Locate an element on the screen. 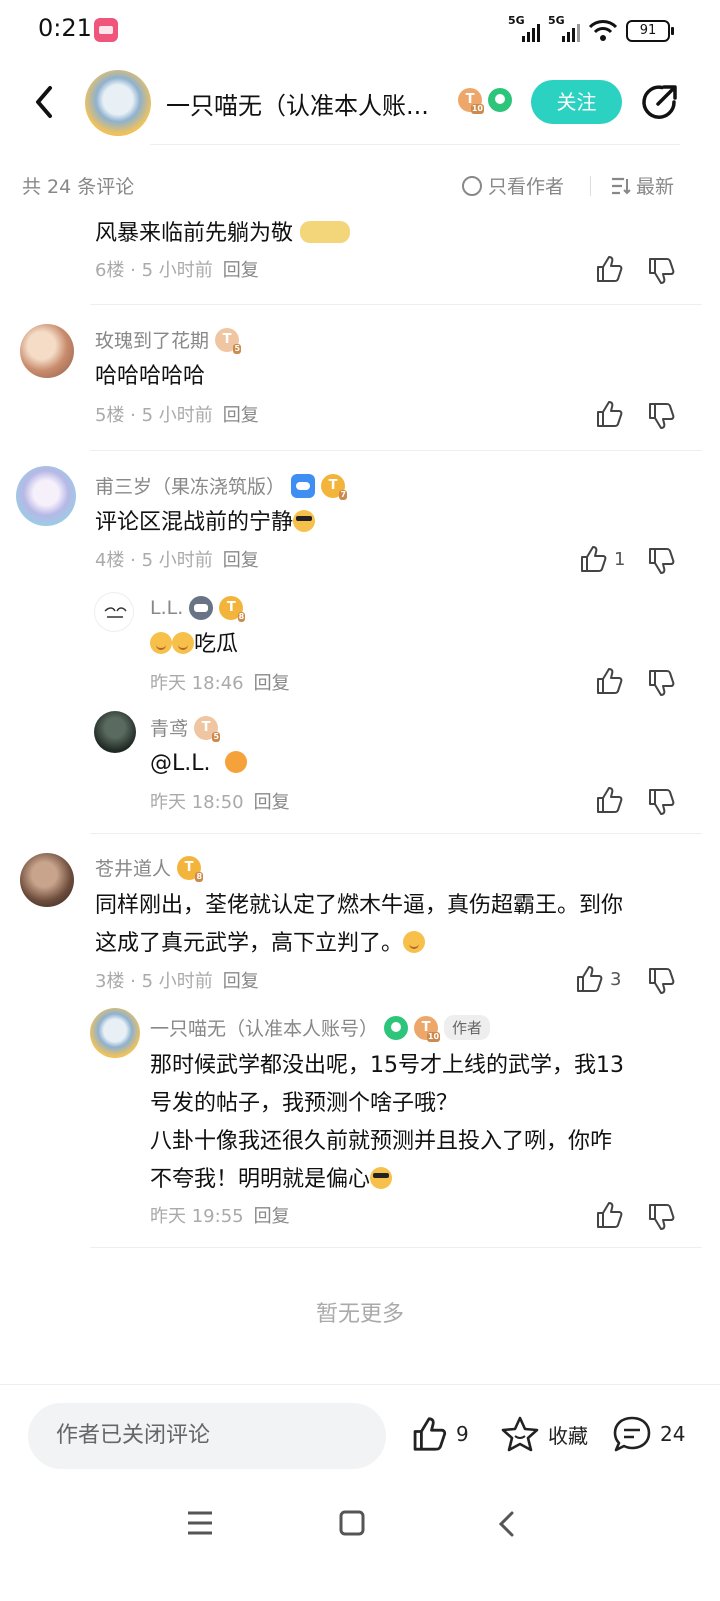 The image size is (720, 1601). level-badge: T8 is located at coordinates (232, 609).